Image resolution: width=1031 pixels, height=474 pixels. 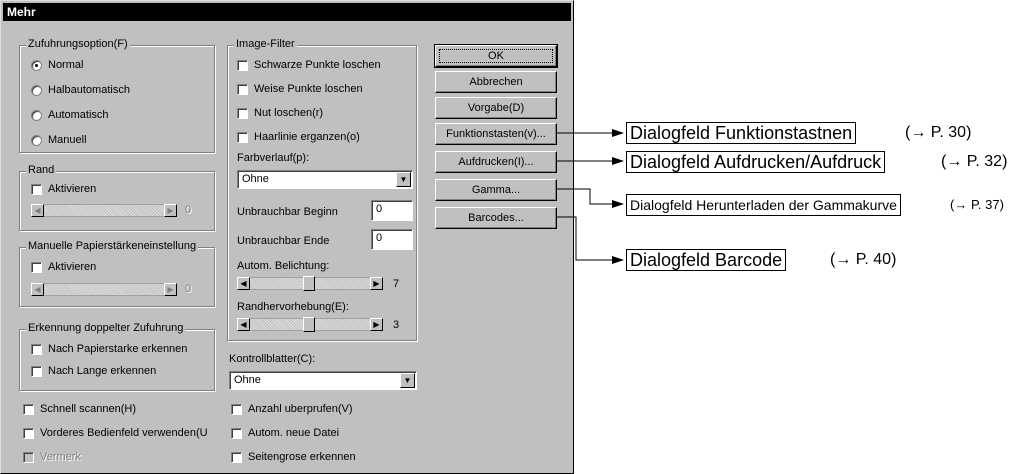 I want to click on arrow-line-barcodes, so click(x=588, y=238).